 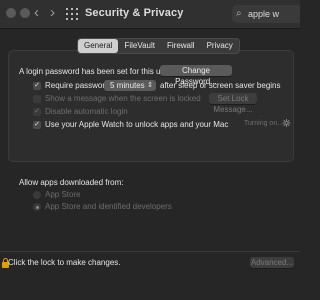 What do you see at coordinates (134, 13) in the screenshot?
I see `window-title: Security & Privacy` at bounding box center [134, 13].